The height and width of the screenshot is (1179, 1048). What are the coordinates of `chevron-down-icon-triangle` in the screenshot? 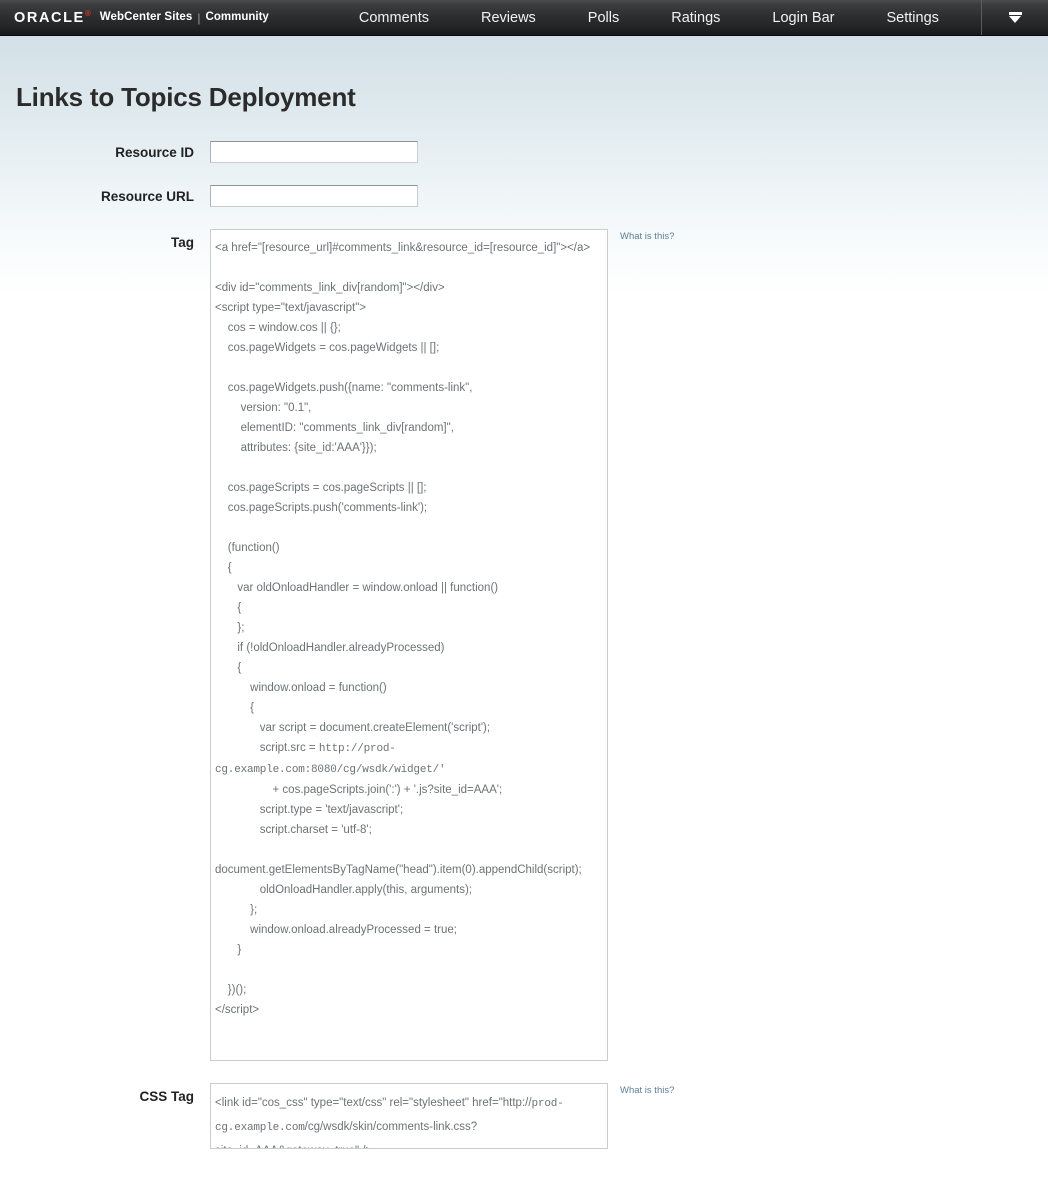 It's located at (1015, 19).